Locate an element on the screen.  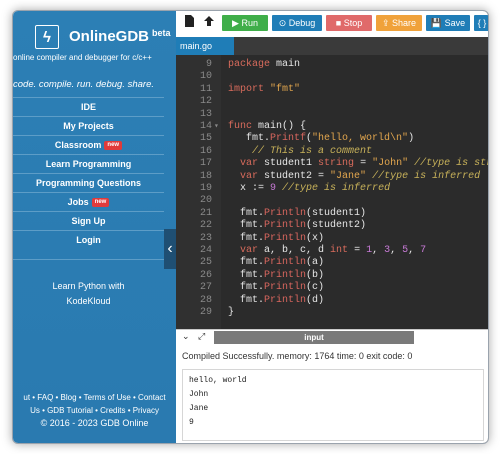
code-text: fmt.Println(x) is located at coordinates (276, 238).